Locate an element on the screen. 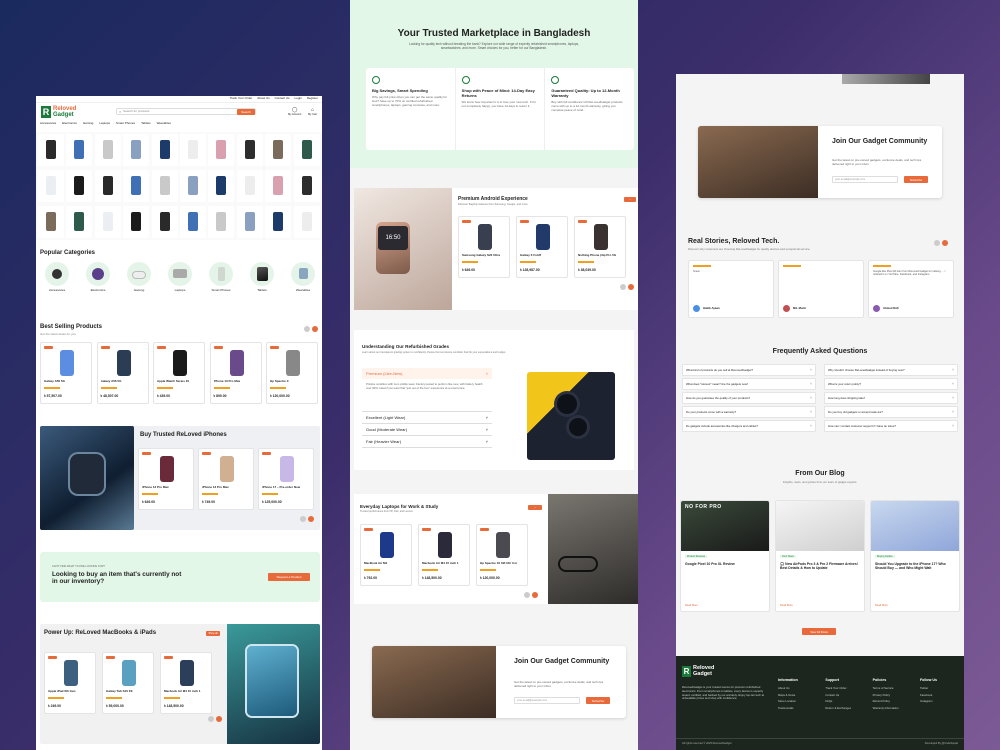 The height and width of the screenshot is (750, 1000). category-electronics: Electronics is located at coordinates (98, 277).